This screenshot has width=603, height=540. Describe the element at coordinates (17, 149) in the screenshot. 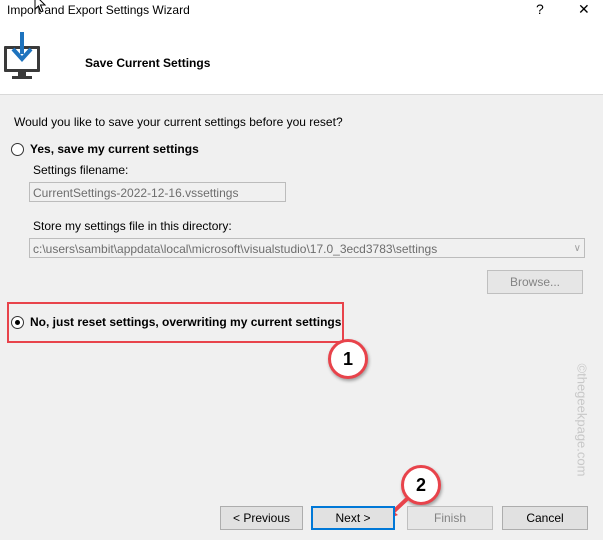

I see `save-settings-radio` at that location.